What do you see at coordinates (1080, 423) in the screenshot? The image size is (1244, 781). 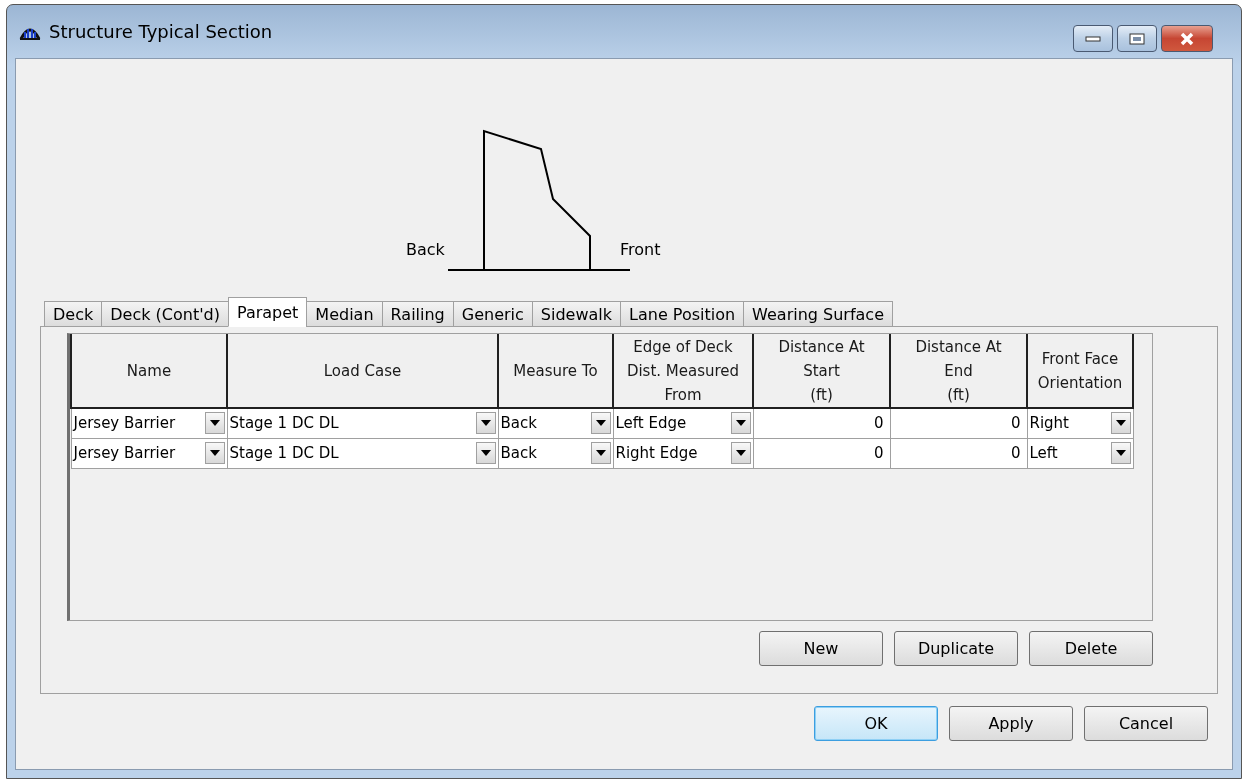 I see `combo-cell: Right` at bounding box center [1080, 423].